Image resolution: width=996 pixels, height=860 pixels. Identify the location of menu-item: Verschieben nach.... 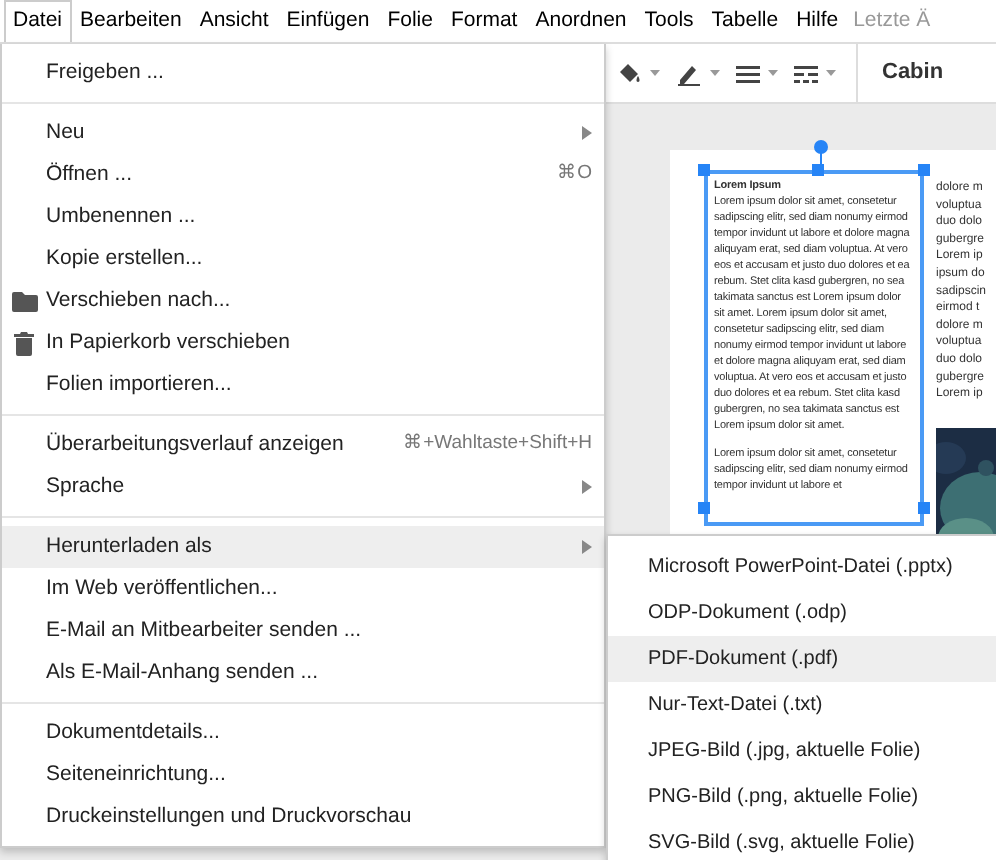
(303, 301).